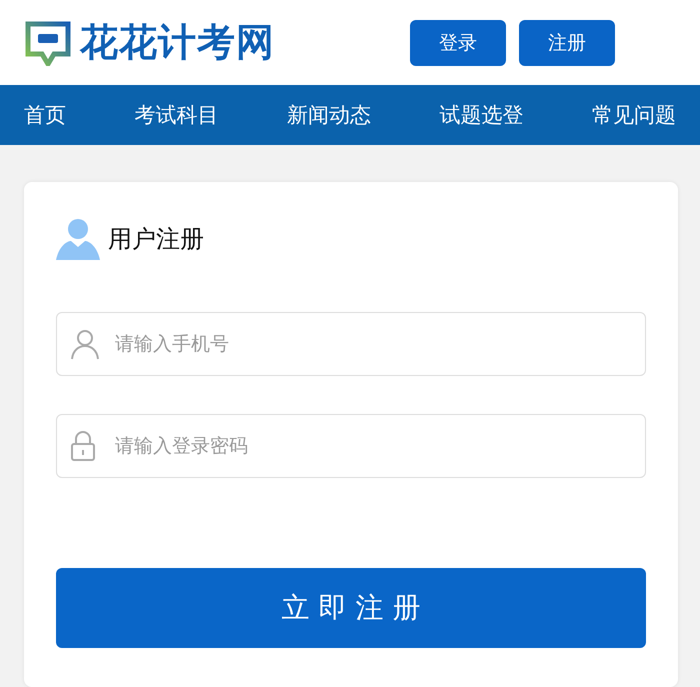  I want to click on input-field: 请输入手机号, so click(351, 344).